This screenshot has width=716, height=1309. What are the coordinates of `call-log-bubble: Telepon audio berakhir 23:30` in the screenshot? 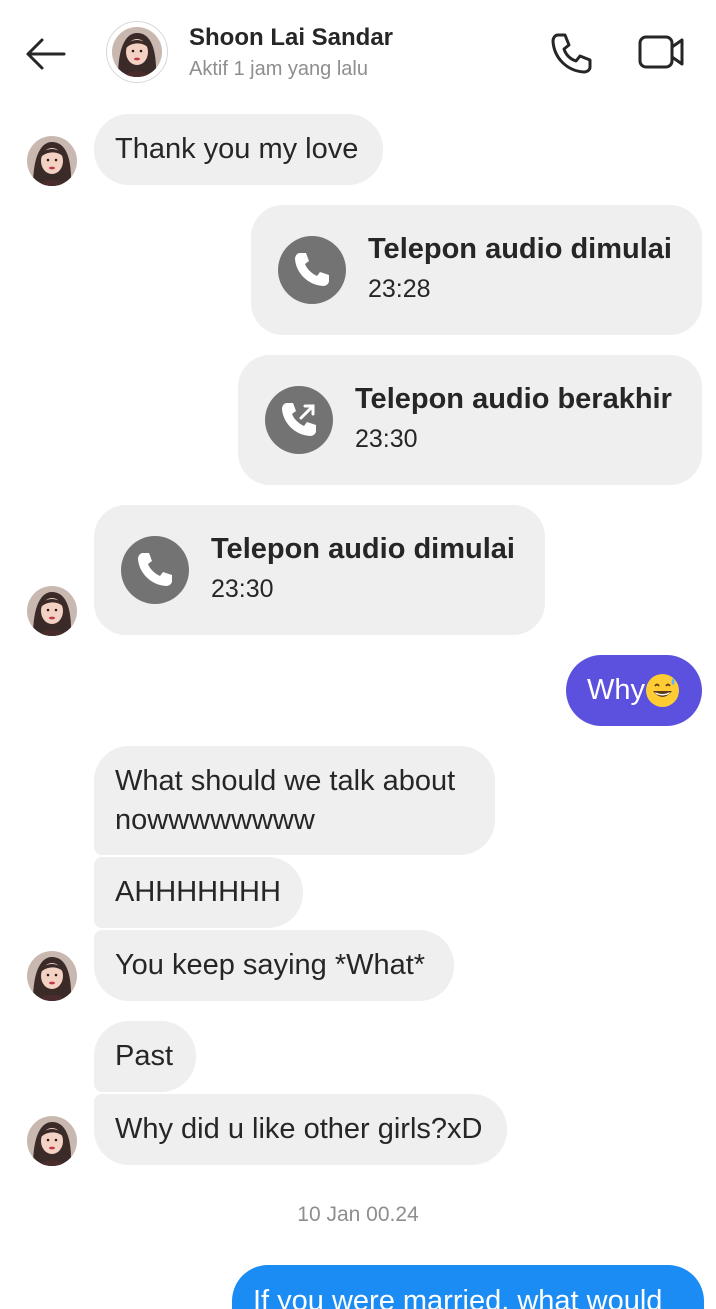 It's located at (470, 420).